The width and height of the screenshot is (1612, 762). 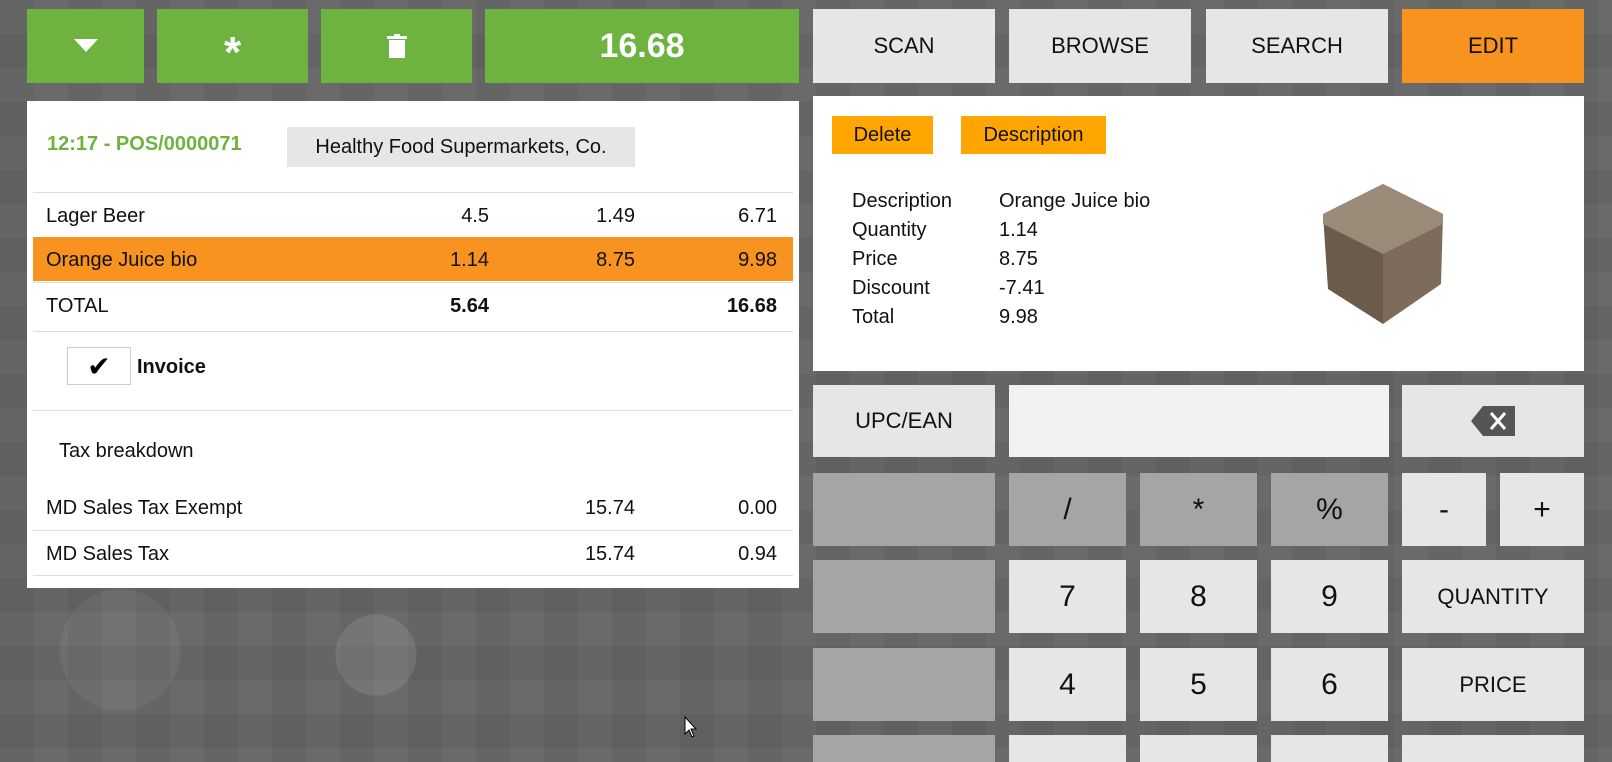 I want to click on total-label: TOTAL, so click(x=77, y=306).